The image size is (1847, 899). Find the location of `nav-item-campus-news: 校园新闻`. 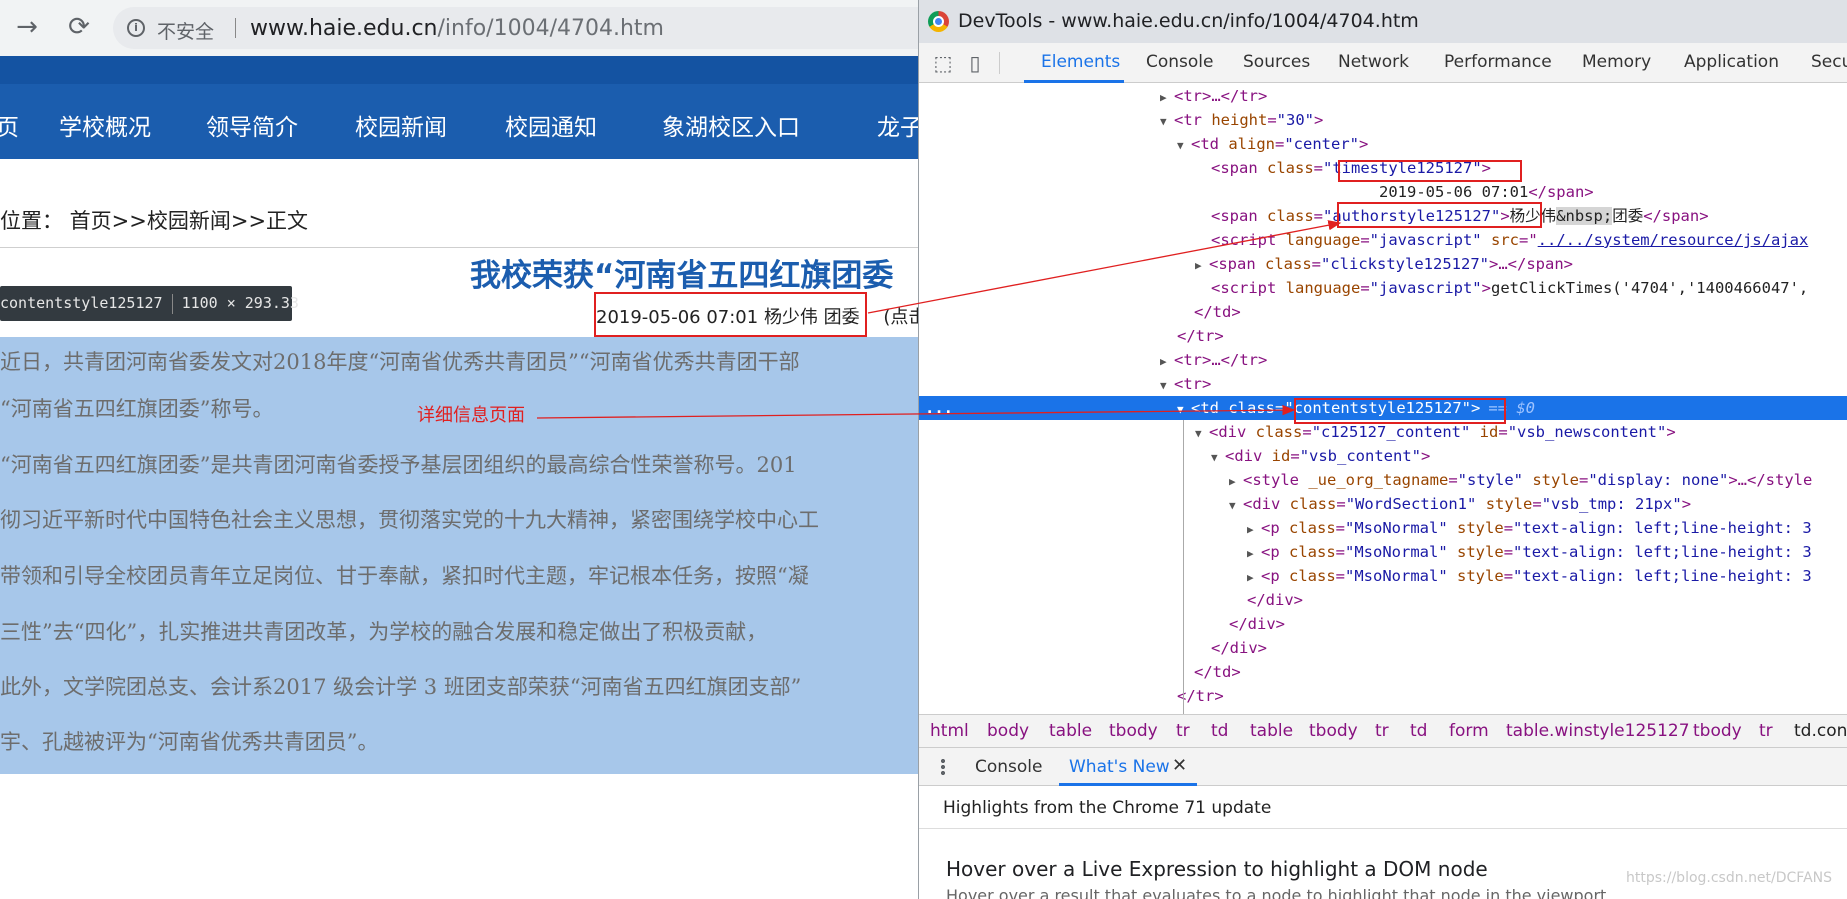

nav-item-campus-news: 校园新闻 is located at coordinates (401, 125).